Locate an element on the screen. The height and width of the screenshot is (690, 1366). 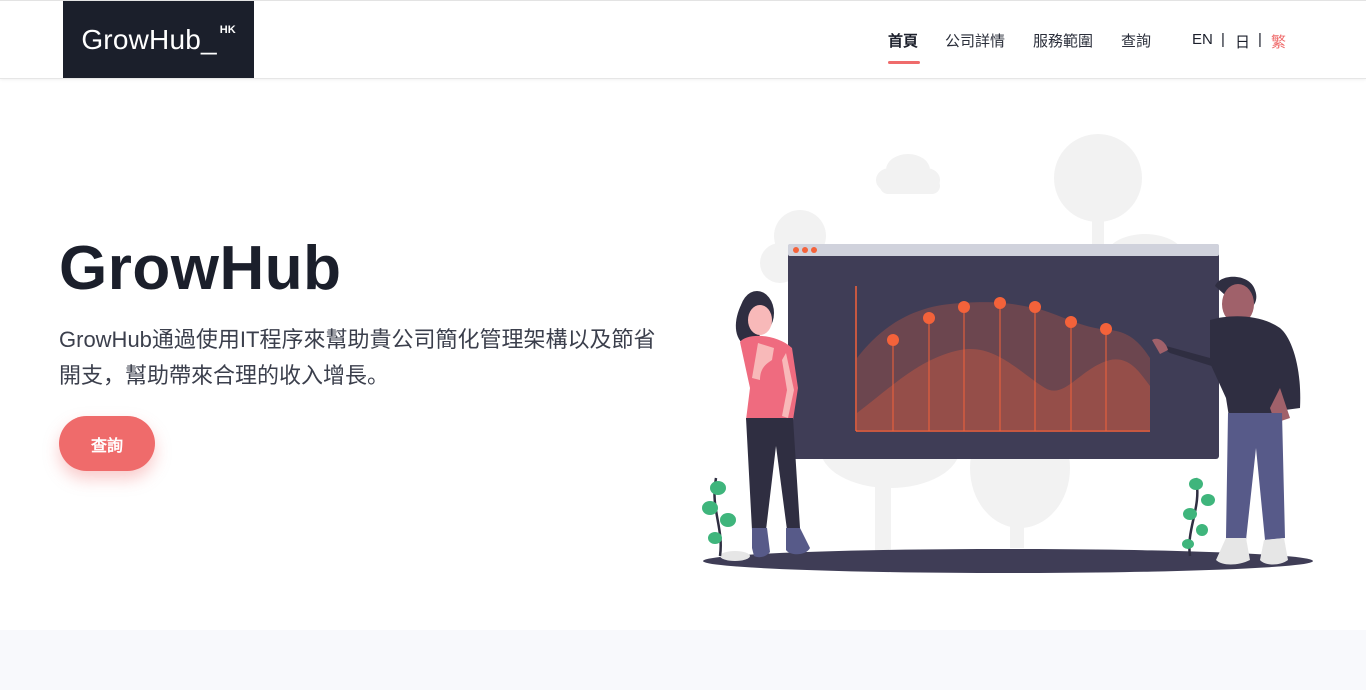
active-nav-indicator is located at coordinates (904, 62).